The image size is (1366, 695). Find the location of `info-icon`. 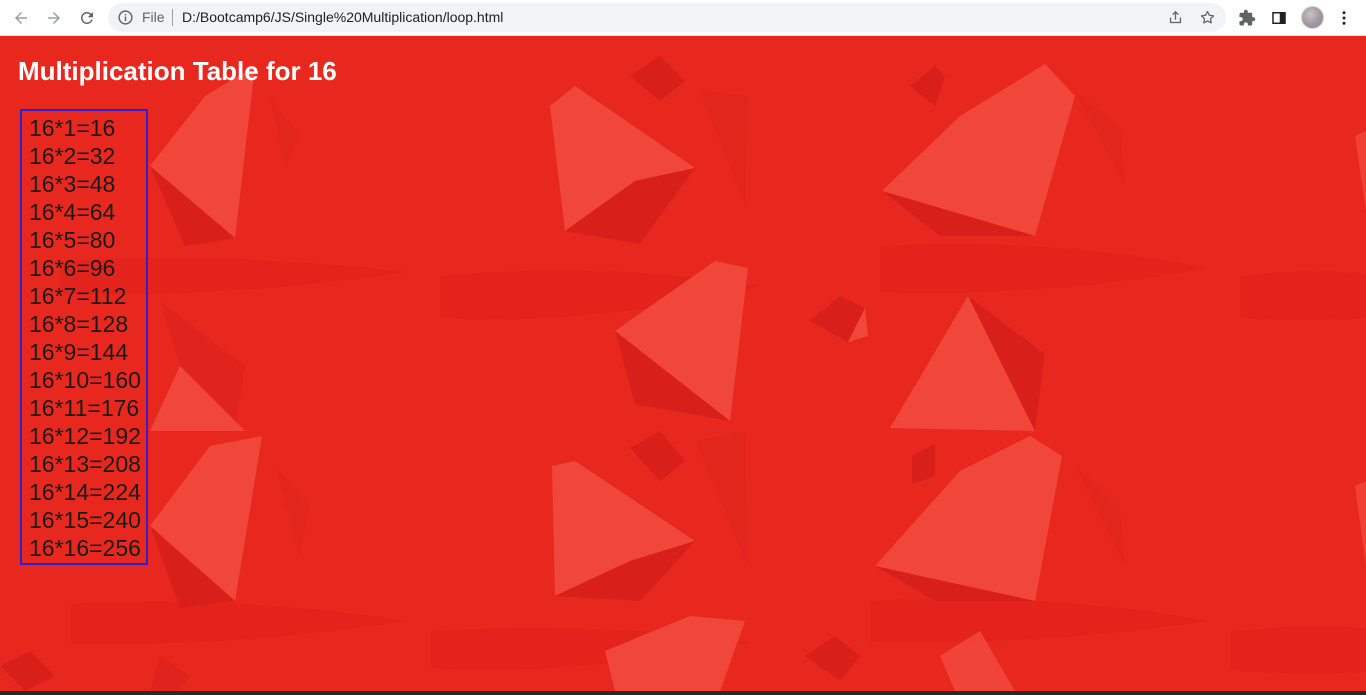

info-icon is located at coordinates (125, 17).